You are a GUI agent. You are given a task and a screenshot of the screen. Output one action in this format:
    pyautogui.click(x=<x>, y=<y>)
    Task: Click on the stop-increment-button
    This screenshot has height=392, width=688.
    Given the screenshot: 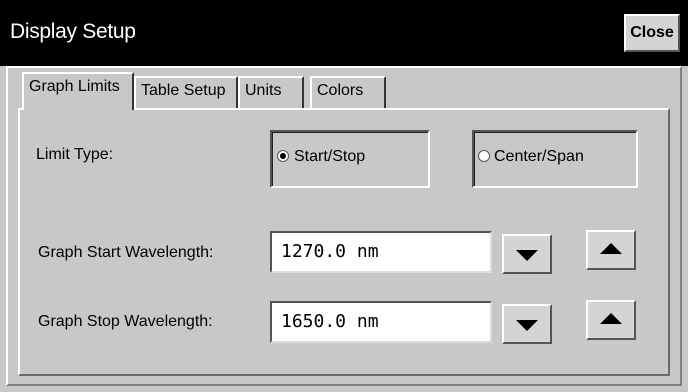 What is the action you would take?
    pyautogui.click(x=611, y=320)
    